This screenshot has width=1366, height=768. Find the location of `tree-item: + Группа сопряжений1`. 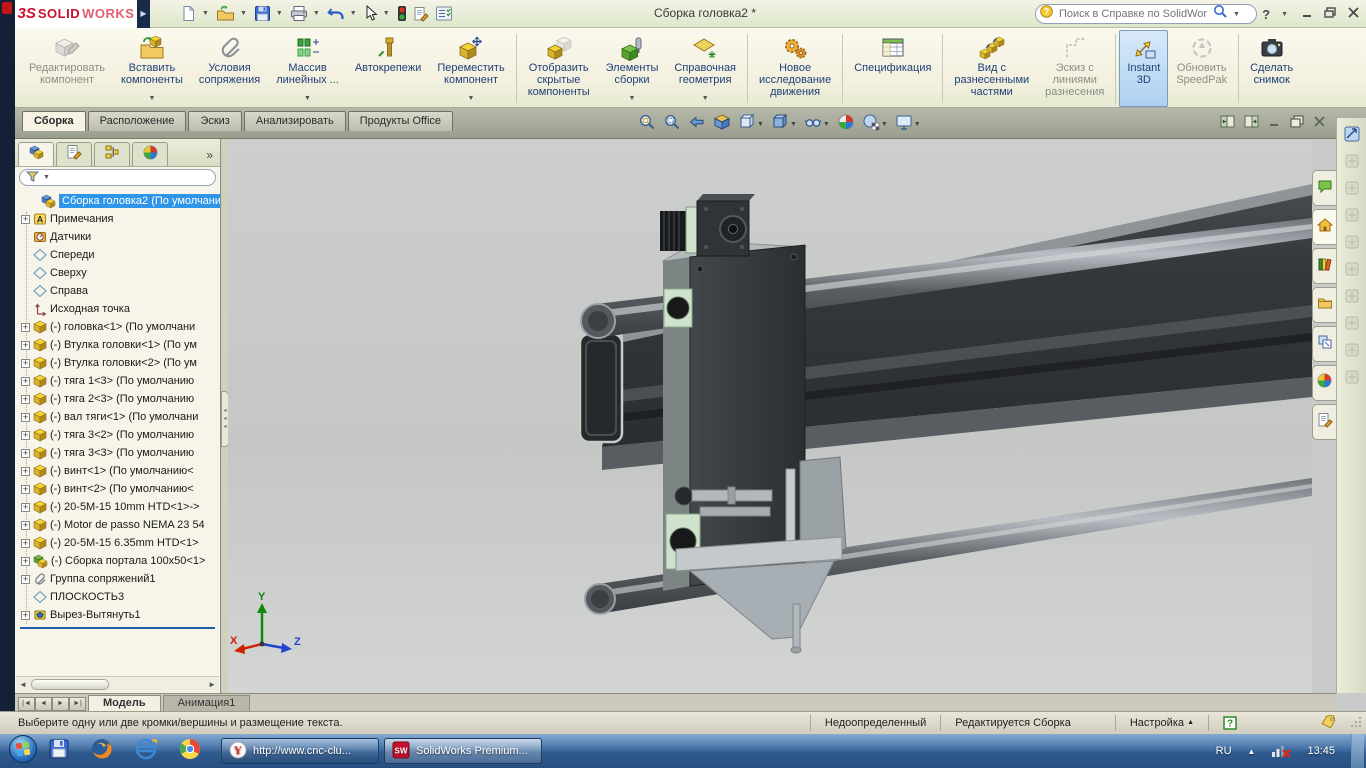

tree-item: + Группа сопряжений1 is located at coordinates (117, 579).